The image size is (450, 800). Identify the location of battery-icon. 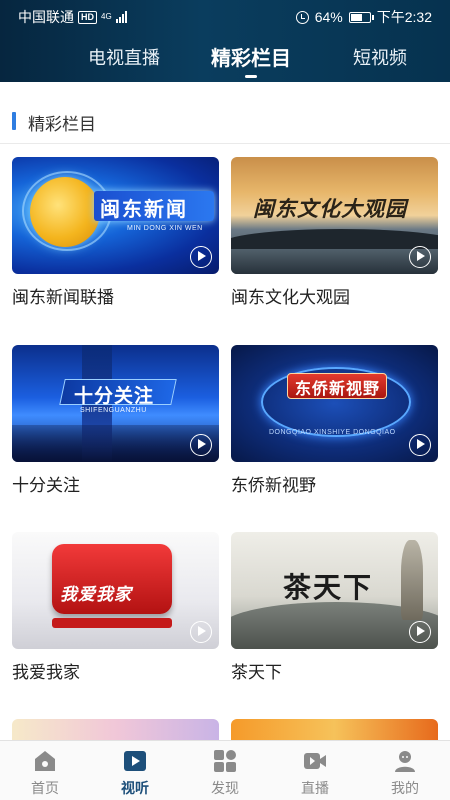
(361, 17).